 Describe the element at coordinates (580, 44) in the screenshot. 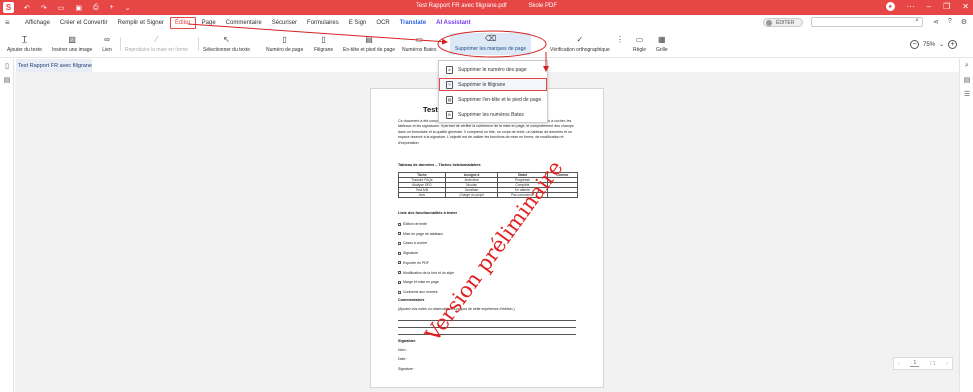

I see `spell-check-button: ✓ Vérification orthographique` at that location.